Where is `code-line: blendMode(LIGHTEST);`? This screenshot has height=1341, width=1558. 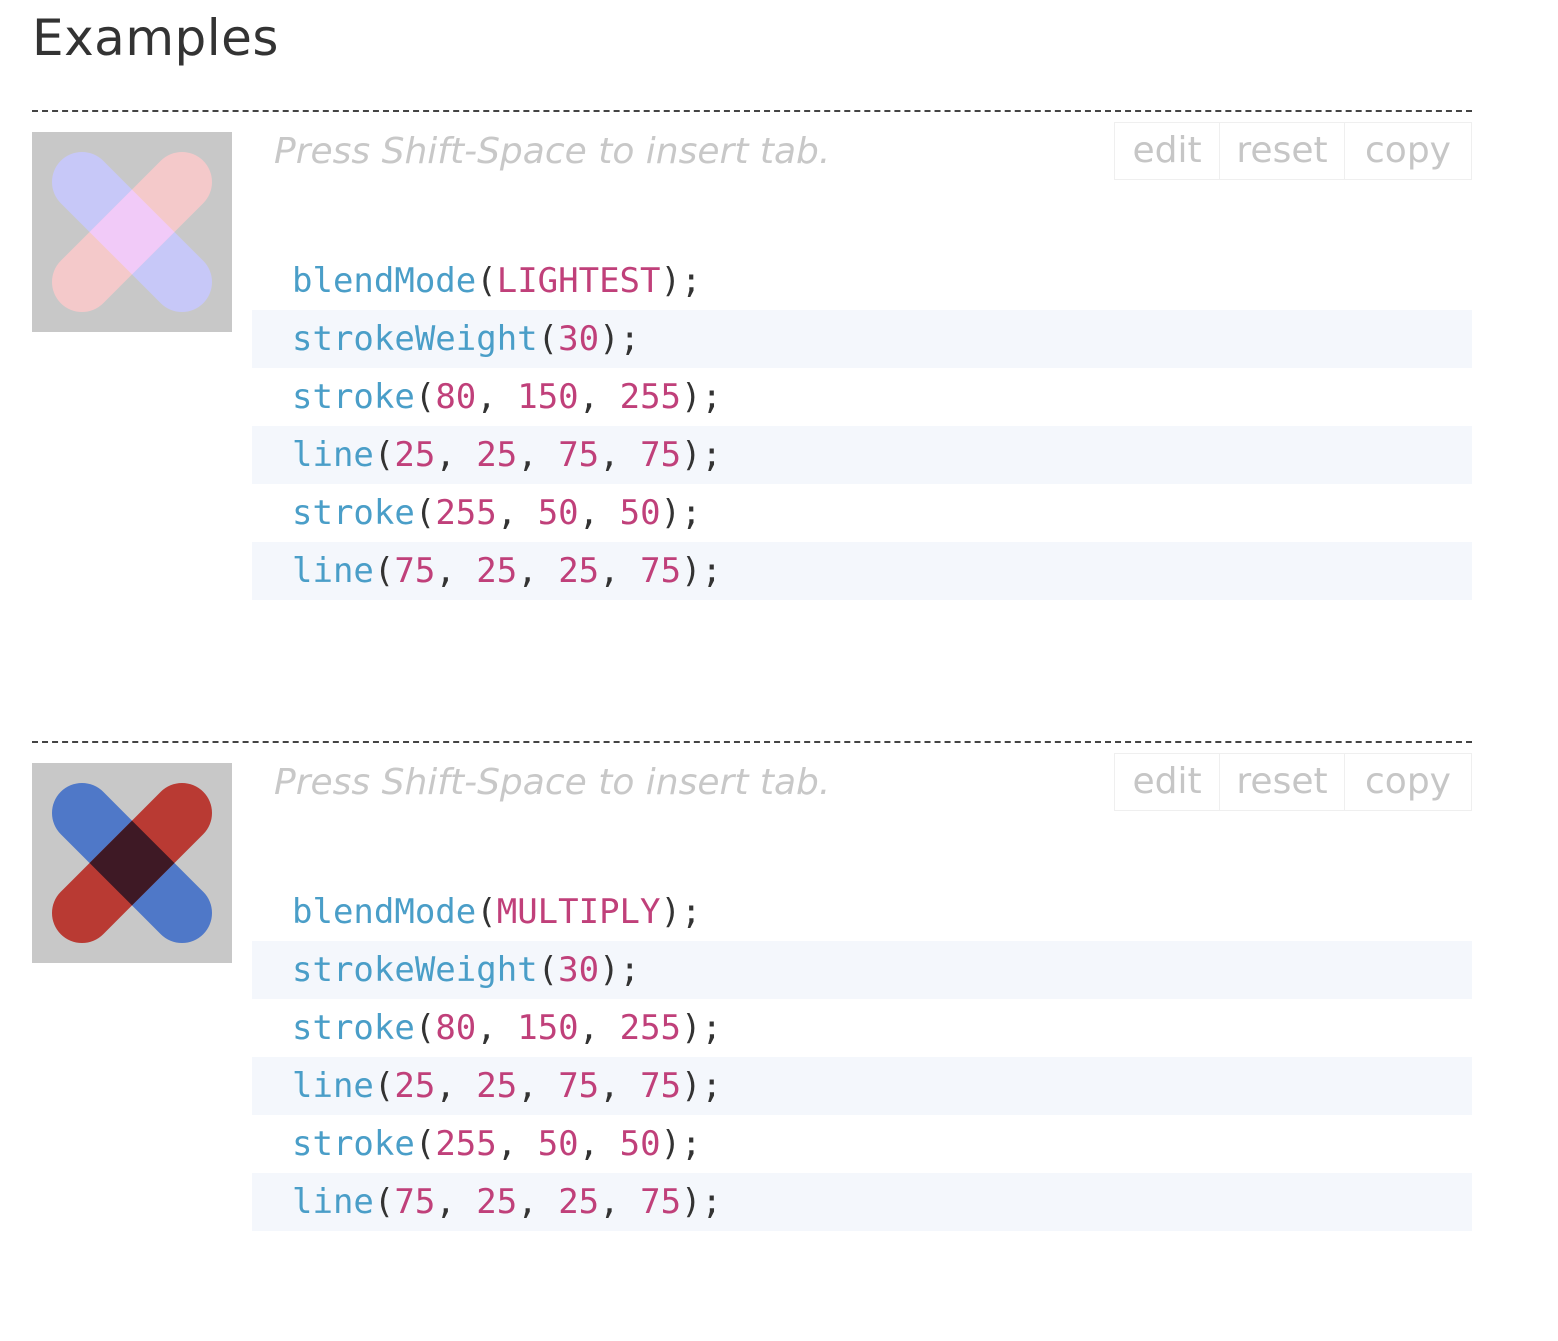 code-line: blendMode(LIGHTEST); is located at coordinates (862, 281).